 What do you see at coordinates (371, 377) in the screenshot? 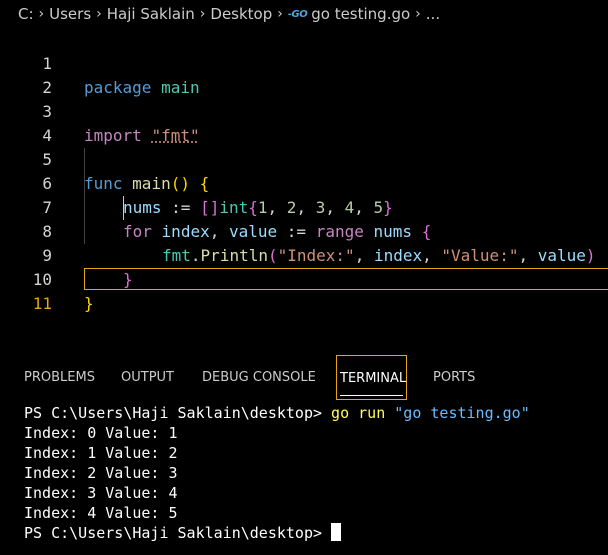
I see `tab-terminal: TERMINAL` at bounding box center [371, 377].